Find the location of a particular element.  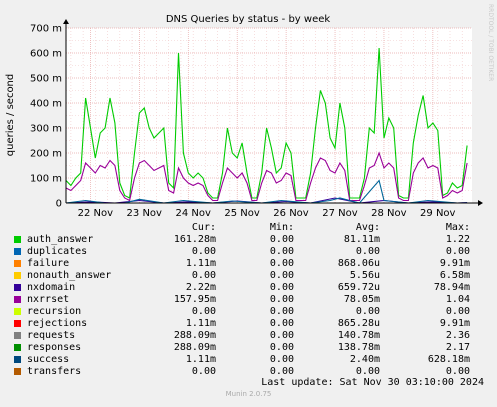

legend-avg: 140.78m is located at coordinates (358, 335).